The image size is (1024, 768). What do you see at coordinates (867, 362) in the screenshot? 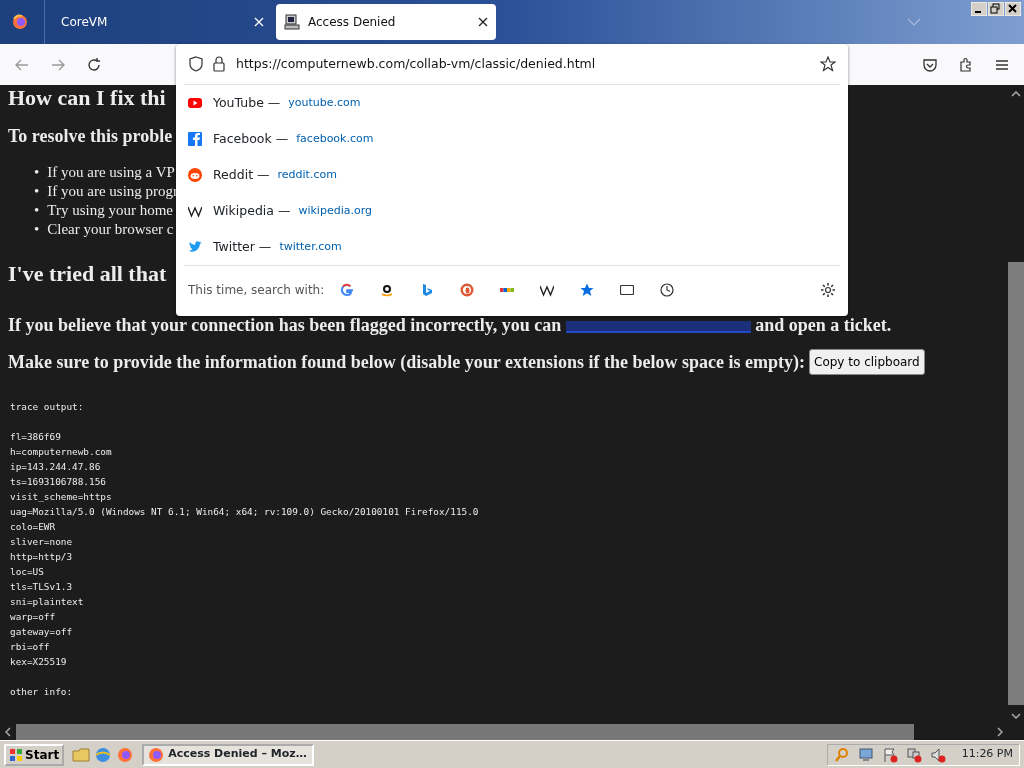
I see `copy-button: Copy to clipboard` at bounding box center [867, 362].